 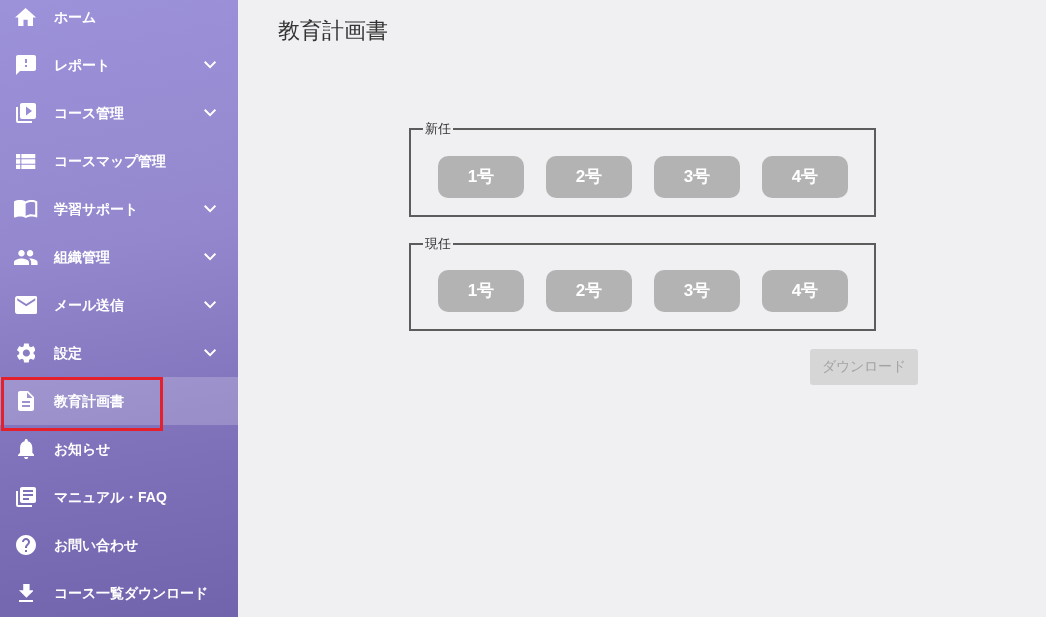 What do you see at coordinates (438, 129) in the screenshot?
I see `group-legend: 新任` at bounding box center [438, 129].